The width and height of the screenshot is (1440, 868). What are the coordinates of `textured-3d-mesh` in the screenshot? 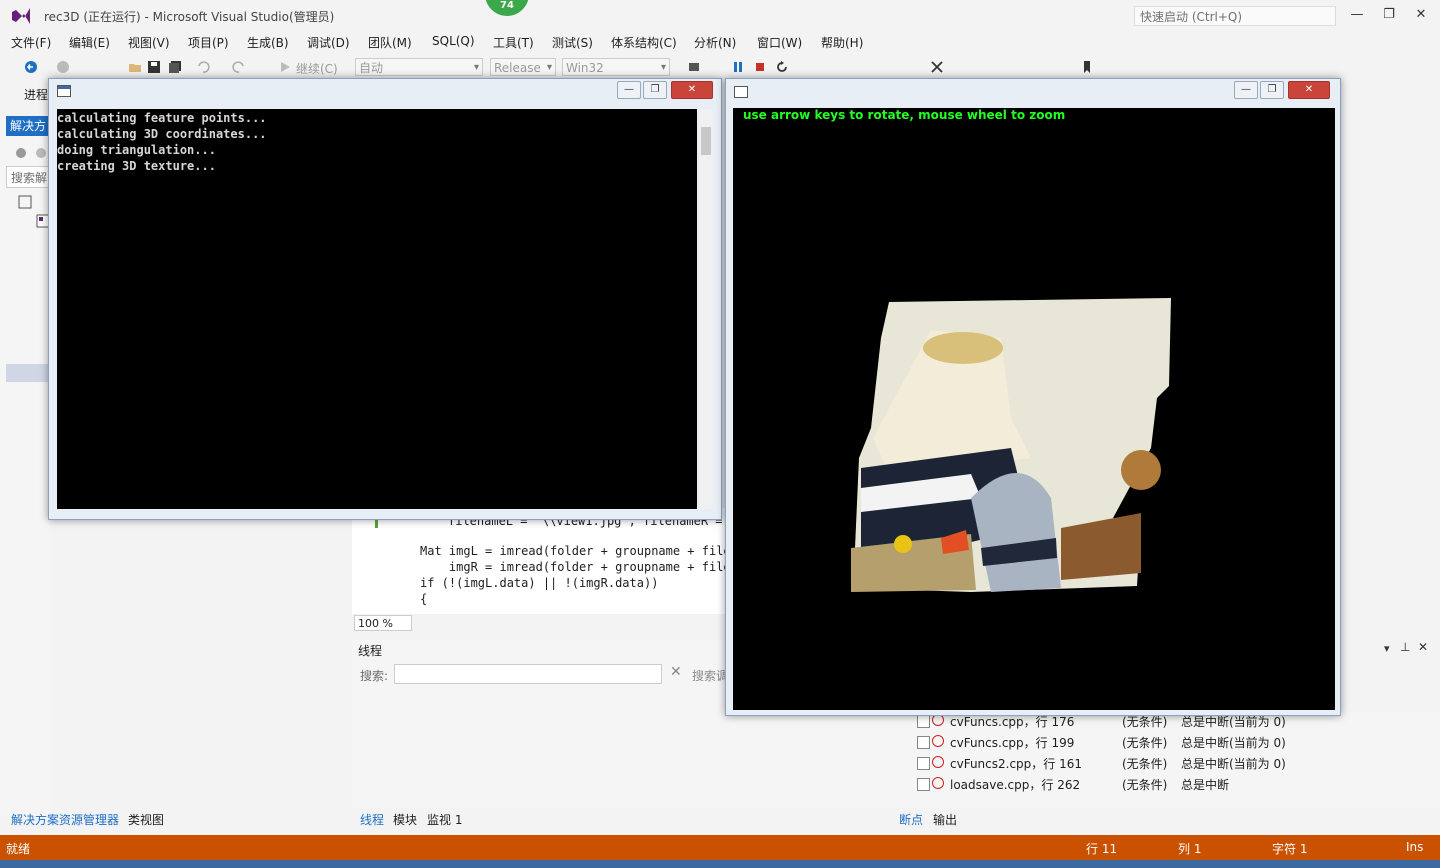 It's located at (1016, 448).